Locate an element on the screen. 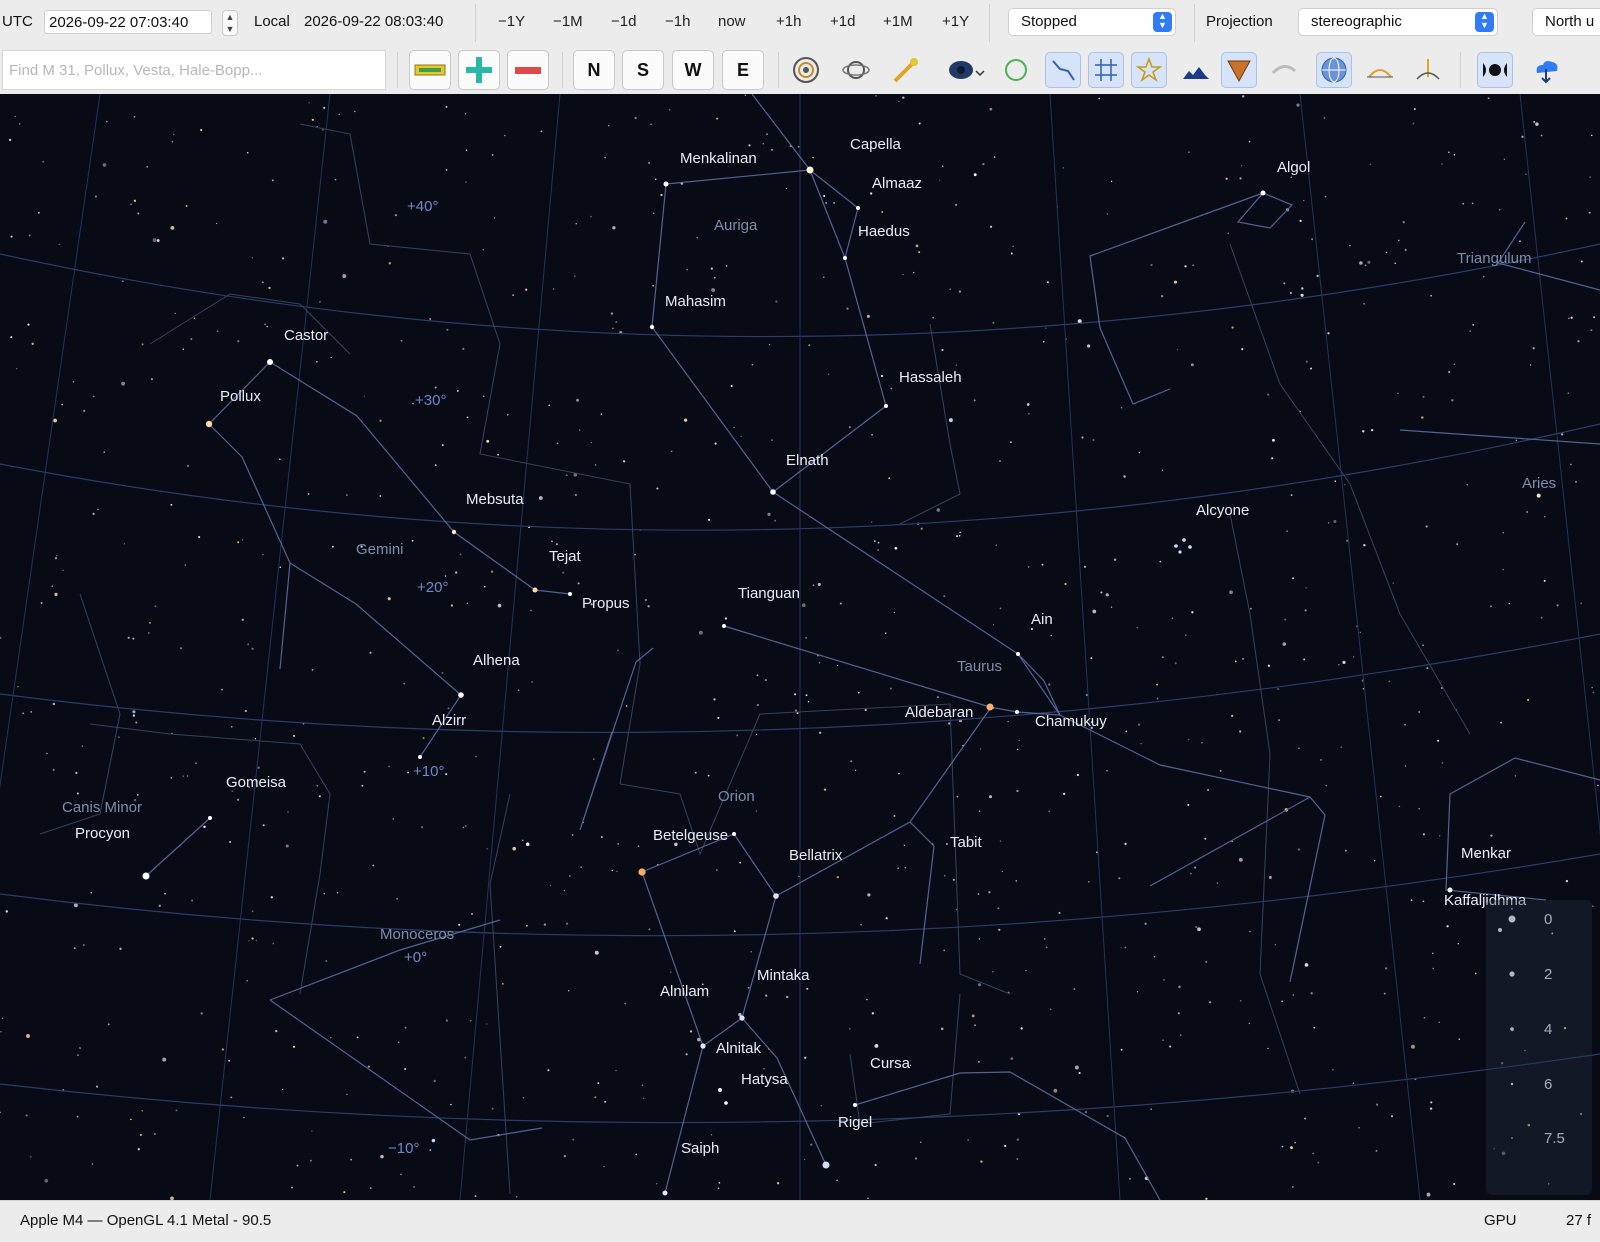 This screenshot has width=1600, height=1242. direction-east-button: E is located at coordinates (743, 70).